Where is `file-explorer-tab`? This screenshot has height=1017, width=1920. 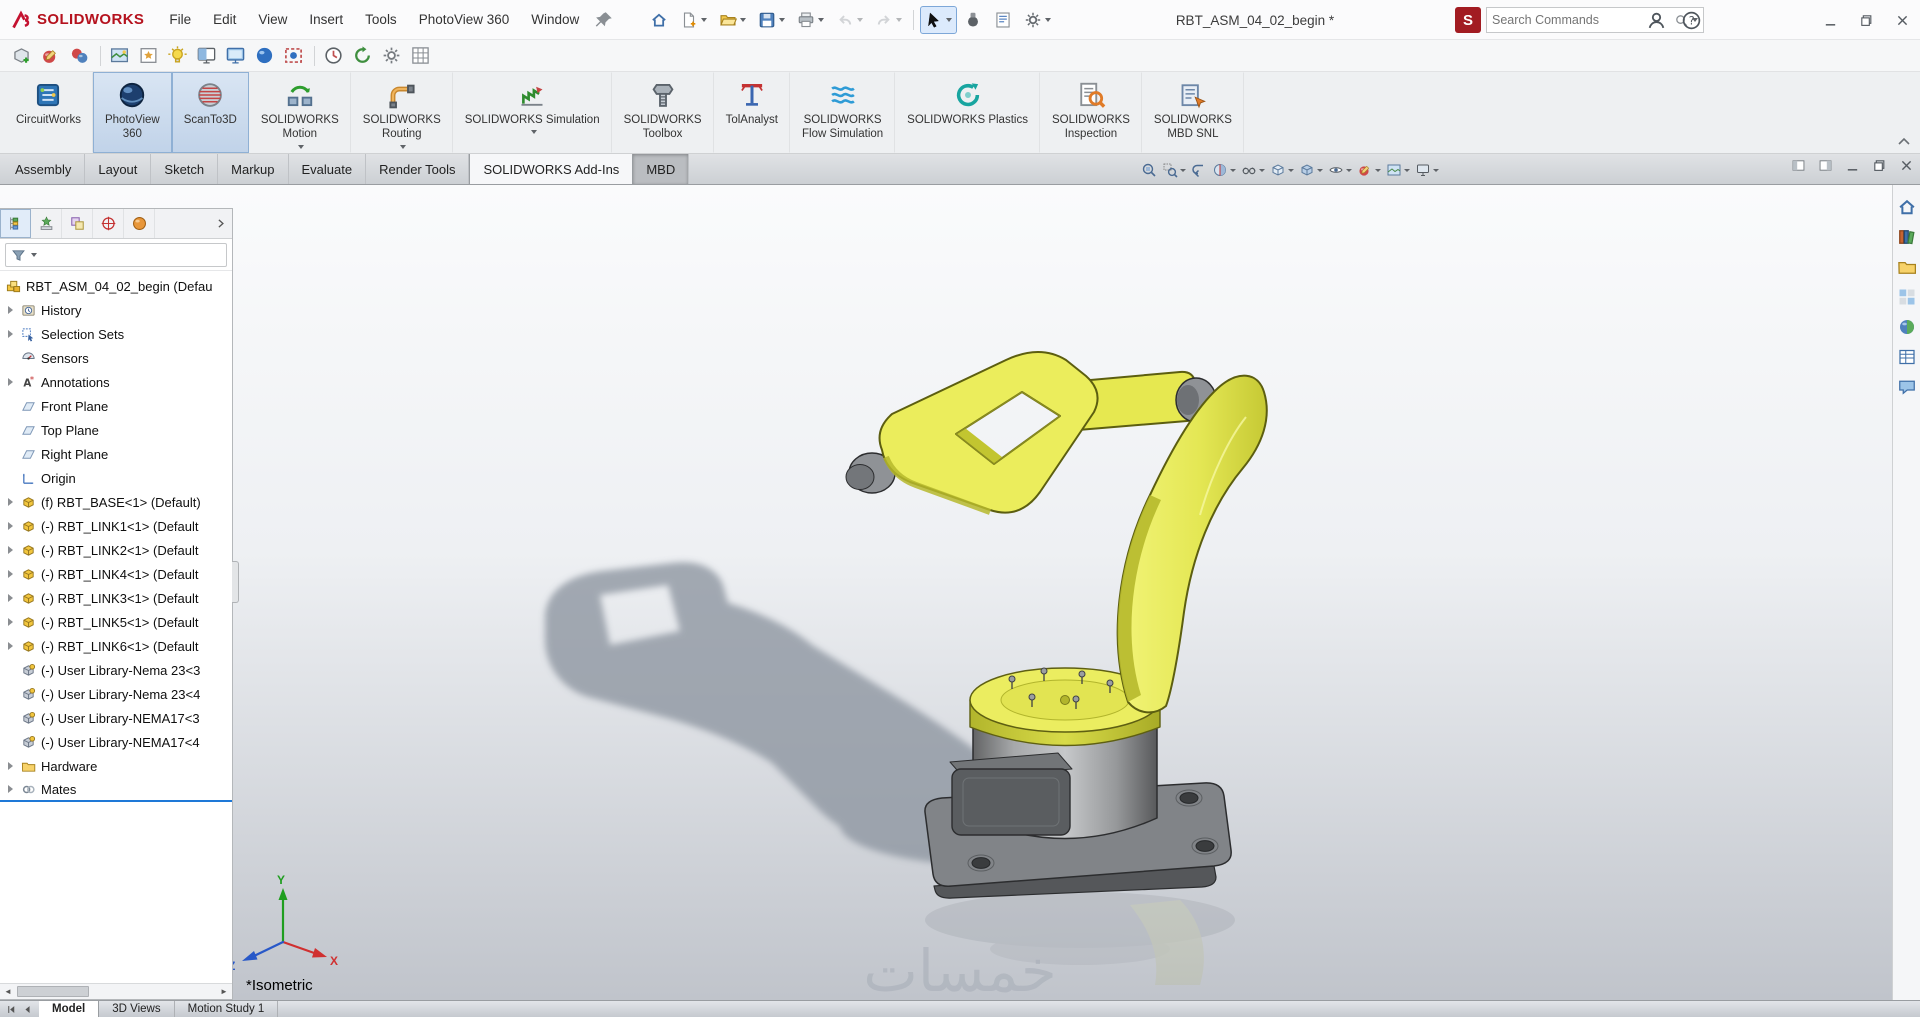 file-explorer-tab is located at coordinates (1907, 267).